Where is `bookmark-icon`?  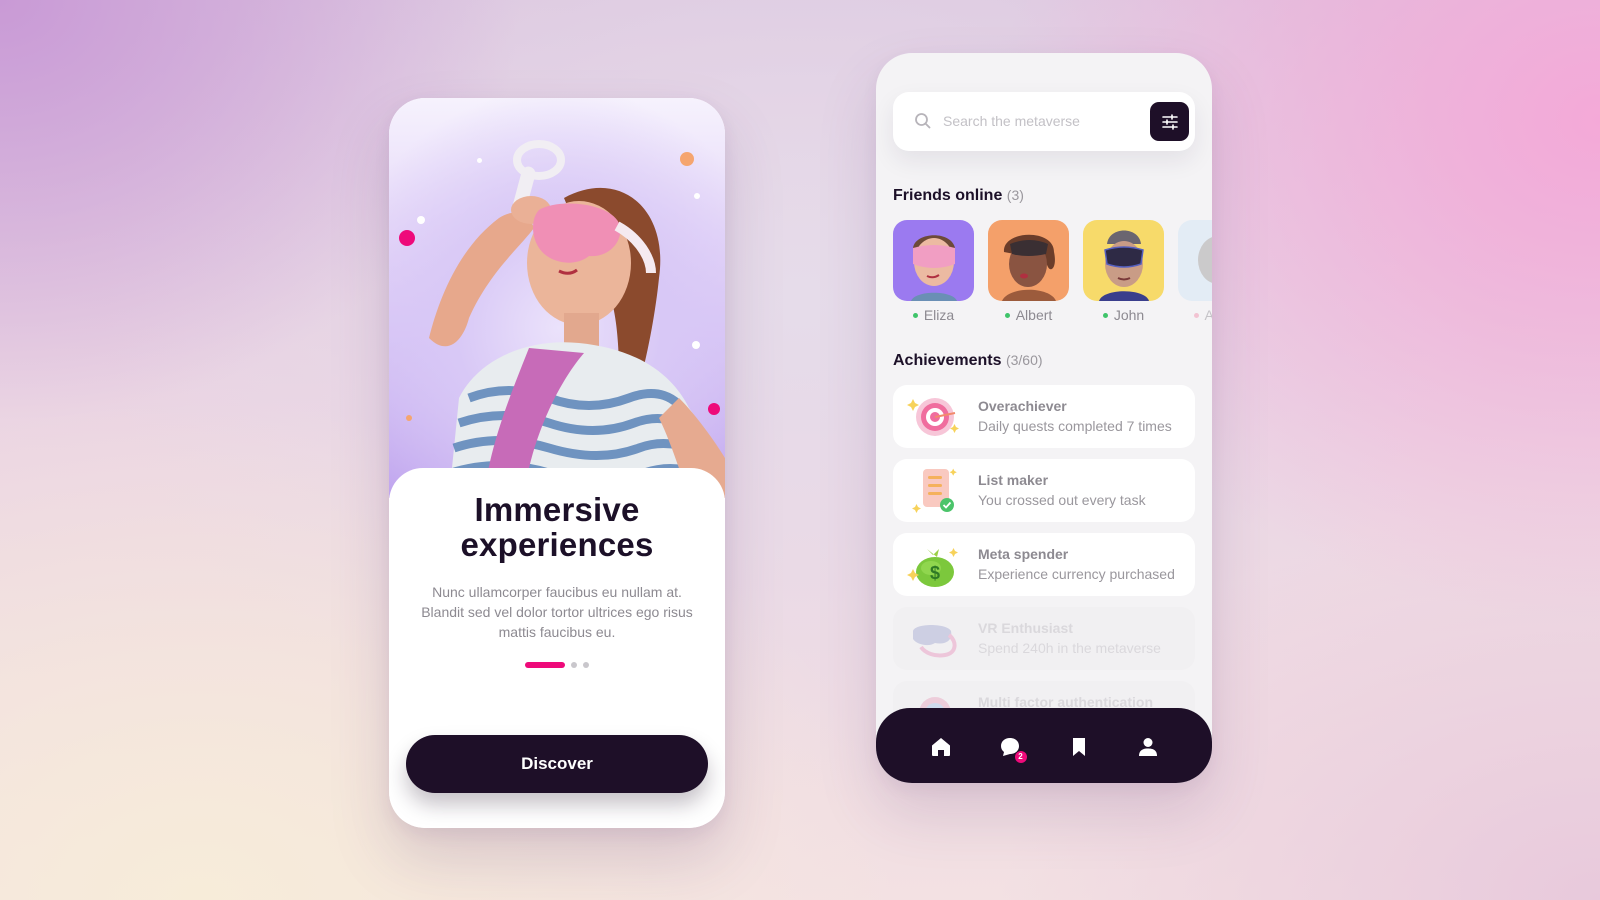
bookmark-icon is located at coordinates (1078, 746).